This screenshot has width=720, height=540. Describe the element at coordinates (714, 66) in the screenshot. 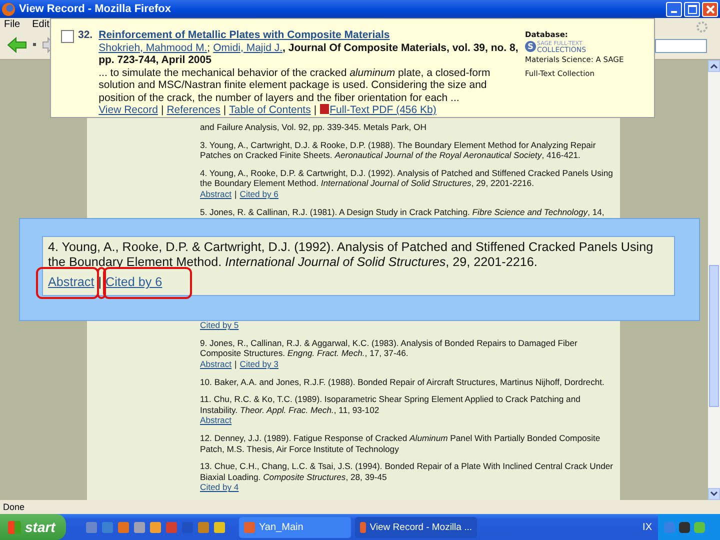

I see `scroll-up-icon` at that location.